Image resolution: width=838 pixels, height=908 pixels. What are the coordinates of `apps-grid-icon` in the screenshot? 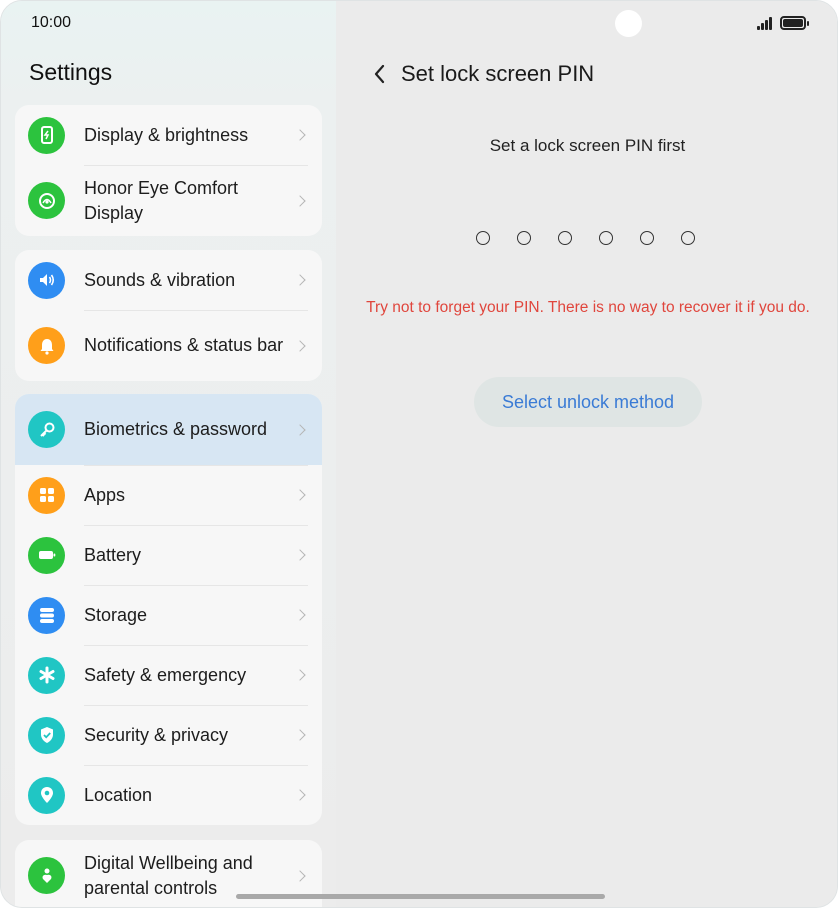 It's located at (46, 495).